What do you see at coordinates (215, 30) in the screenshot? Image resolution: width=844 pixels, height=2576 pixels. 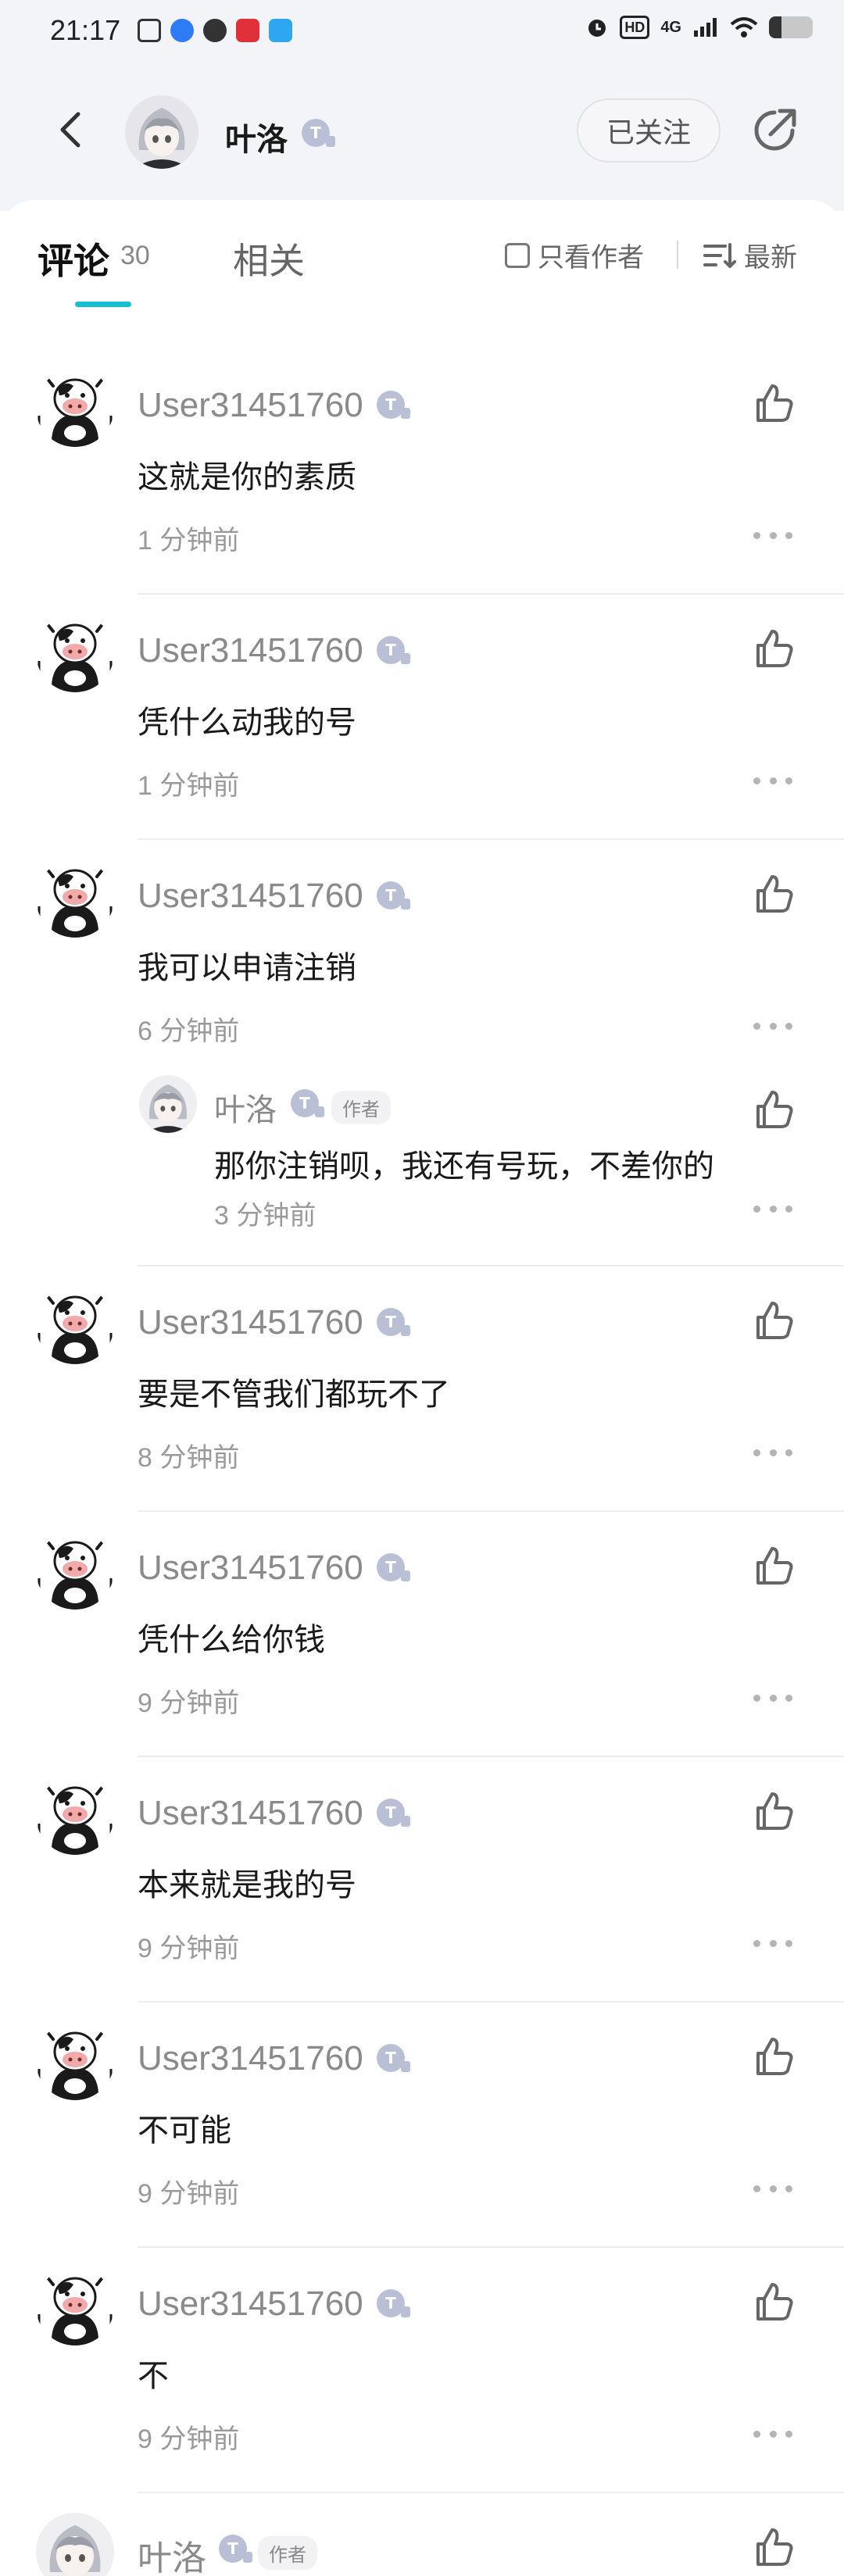 I see `chat-notification-icon` at bounding box center [215, 30].